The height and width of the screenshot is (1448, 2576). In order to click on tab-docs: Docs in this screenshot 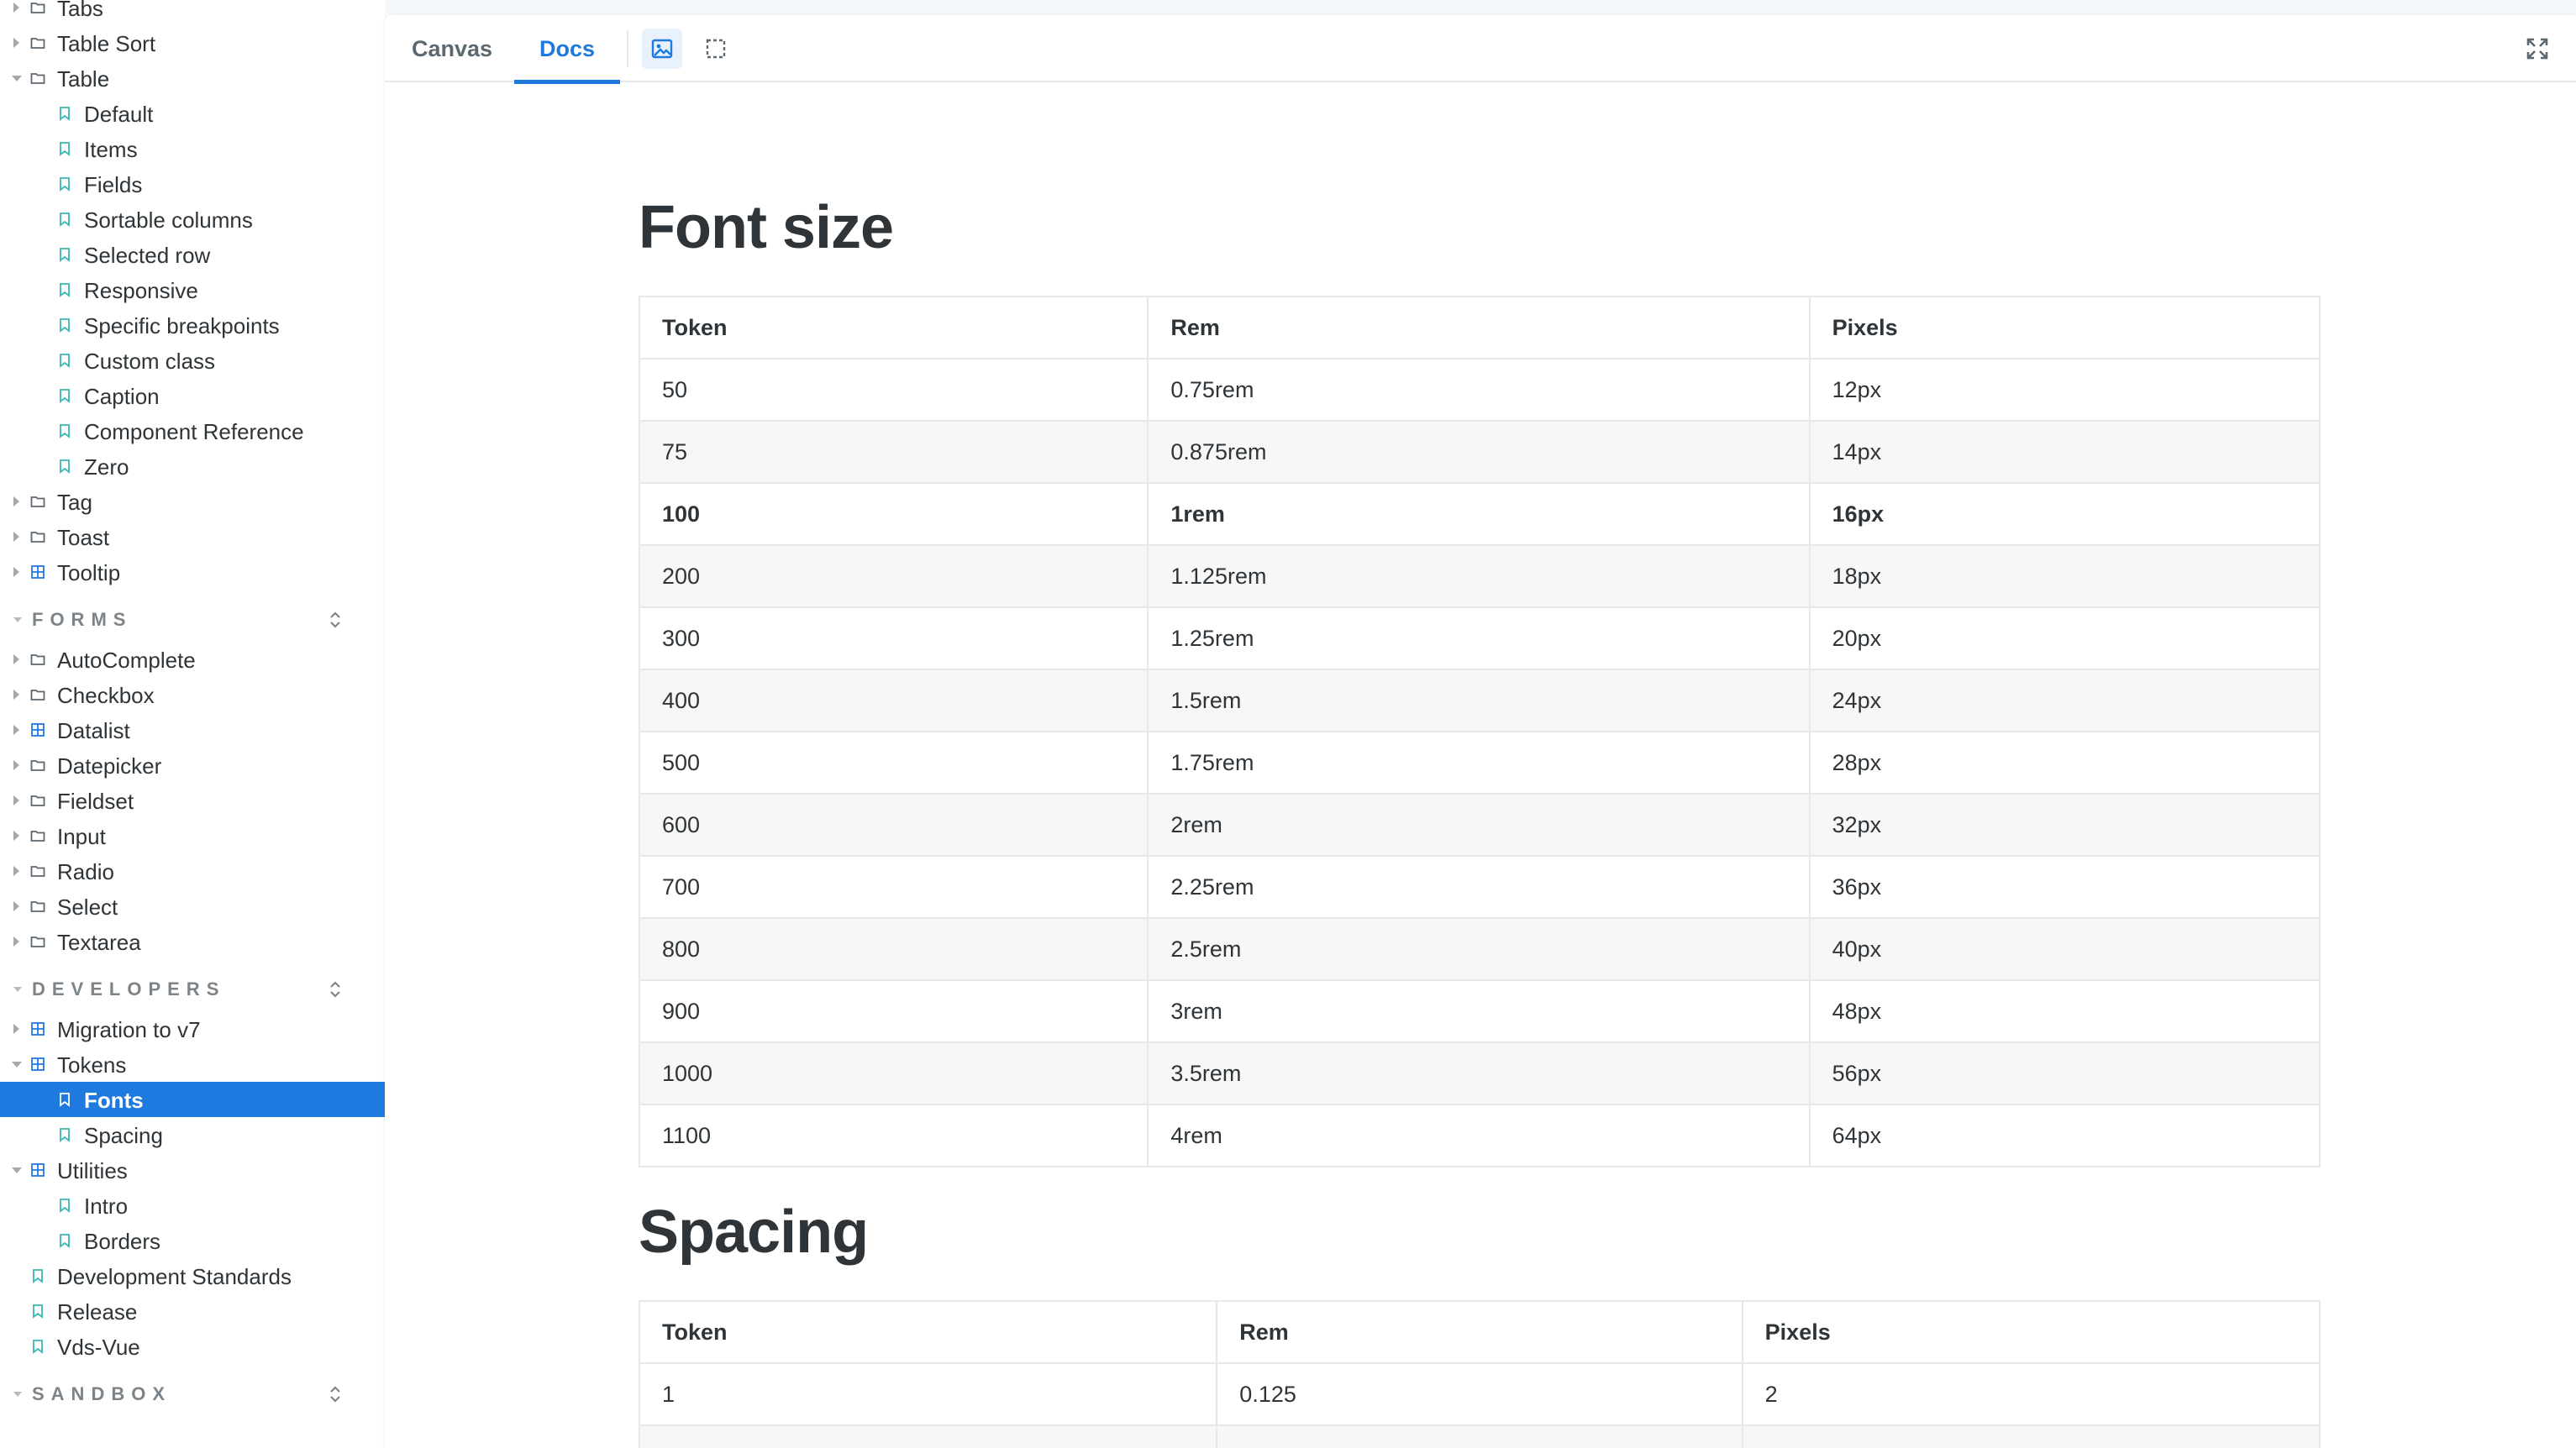, I will do `click(567, 49)`.